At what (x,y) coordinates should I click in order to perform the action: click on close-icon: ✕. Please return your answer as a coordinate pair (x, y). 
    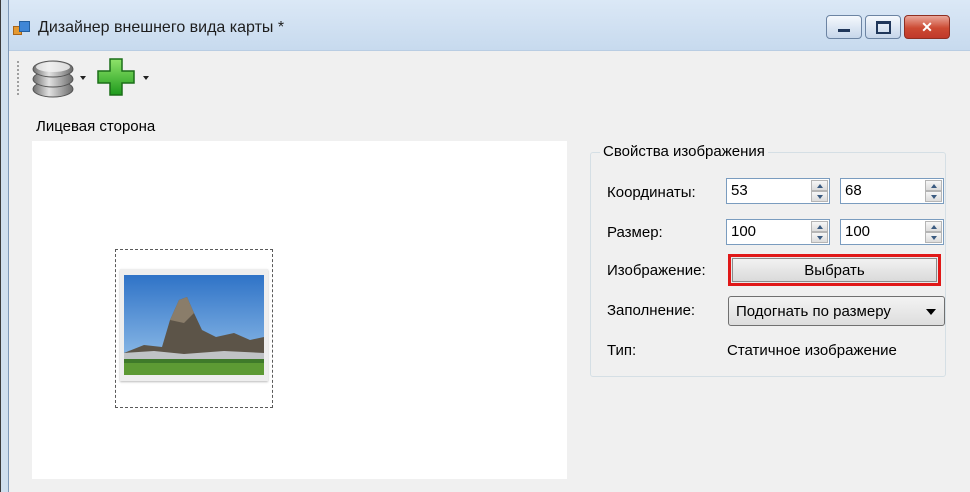
    Looking at the image, I should click on (927, 26).